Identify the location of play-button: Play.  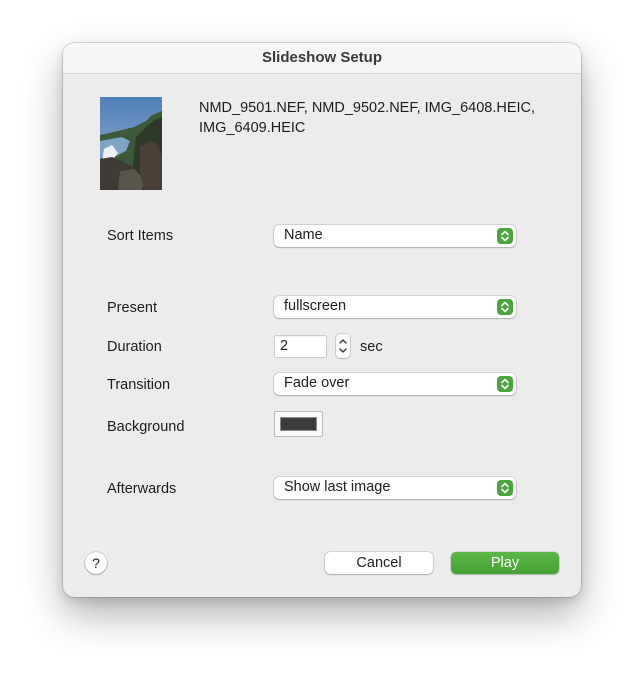
(505, 563).